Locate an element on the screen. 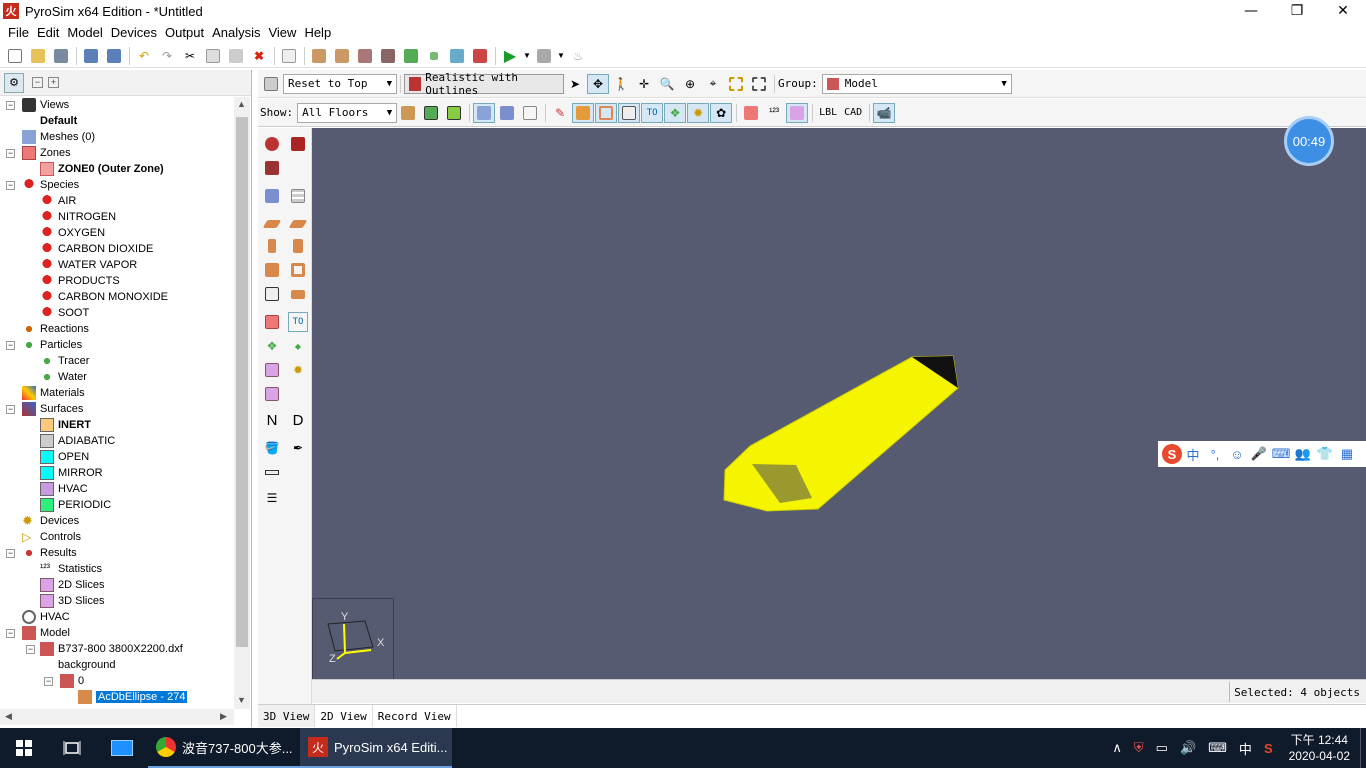 The image size is (1366, 768). ime-chinese-mode: 中 is located at coordinates (1193, 454).